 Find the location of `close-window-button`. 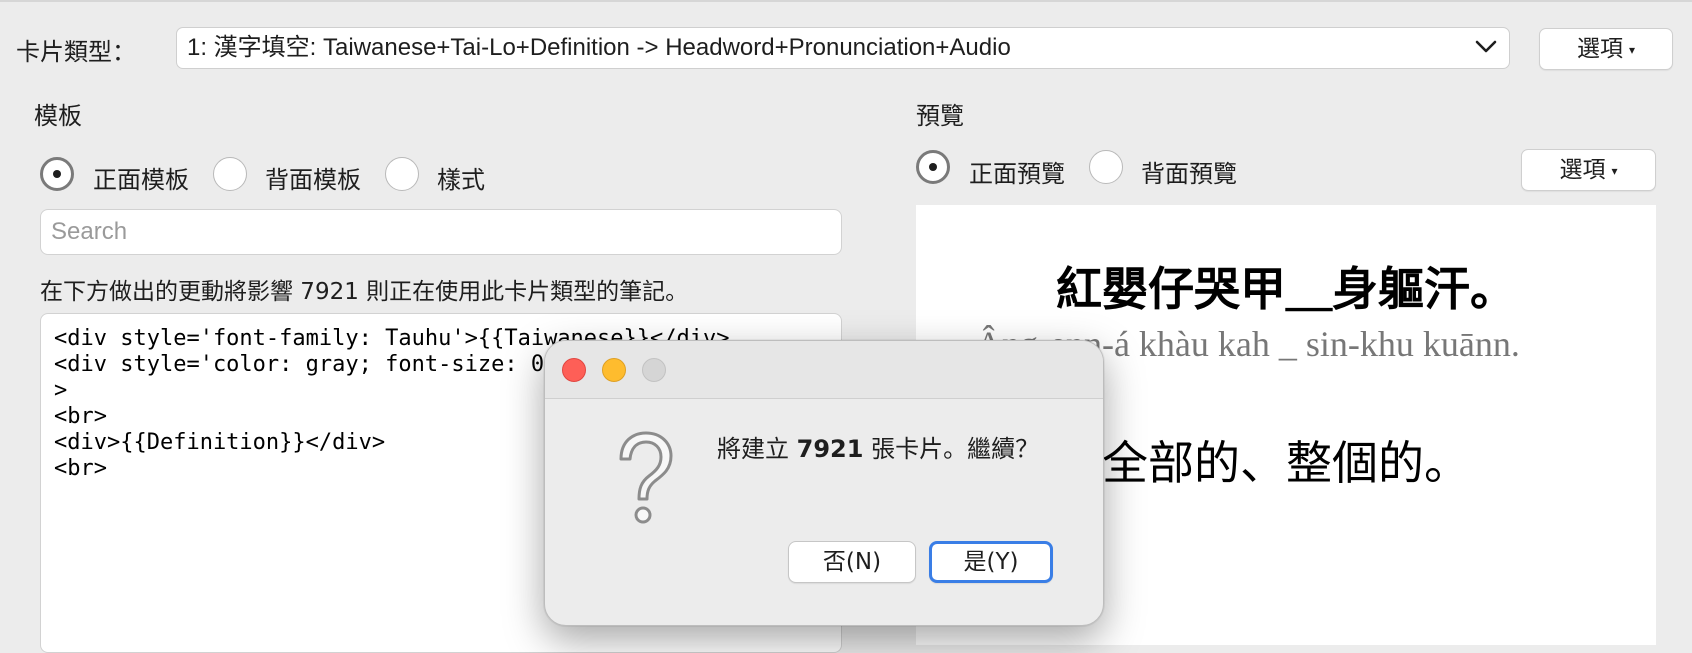

close-window-button is located at coordinates (574, 370).